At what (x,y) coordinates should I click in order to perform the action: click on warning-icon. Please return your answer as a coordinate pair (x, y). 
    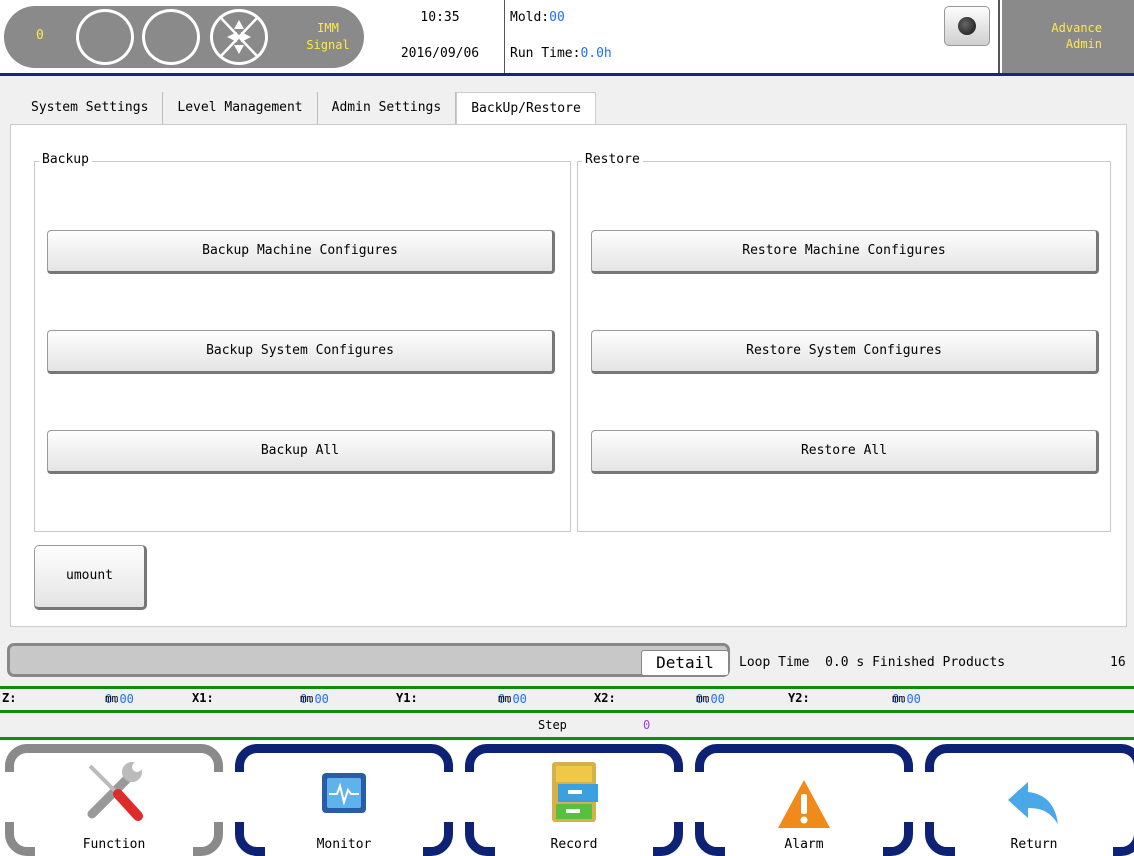
    Looking at the image, I should click on (804, 804).